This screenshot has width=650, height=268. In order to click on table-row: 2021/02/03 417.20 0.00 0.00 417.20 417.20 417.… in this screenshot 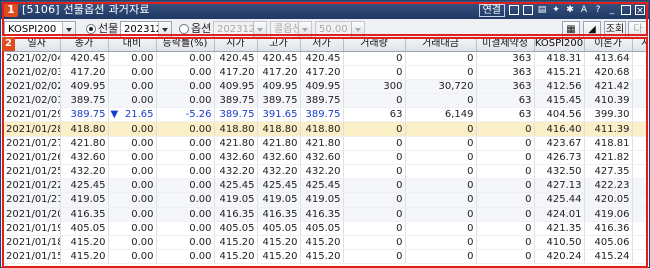, I will do `click(325, 72)`.